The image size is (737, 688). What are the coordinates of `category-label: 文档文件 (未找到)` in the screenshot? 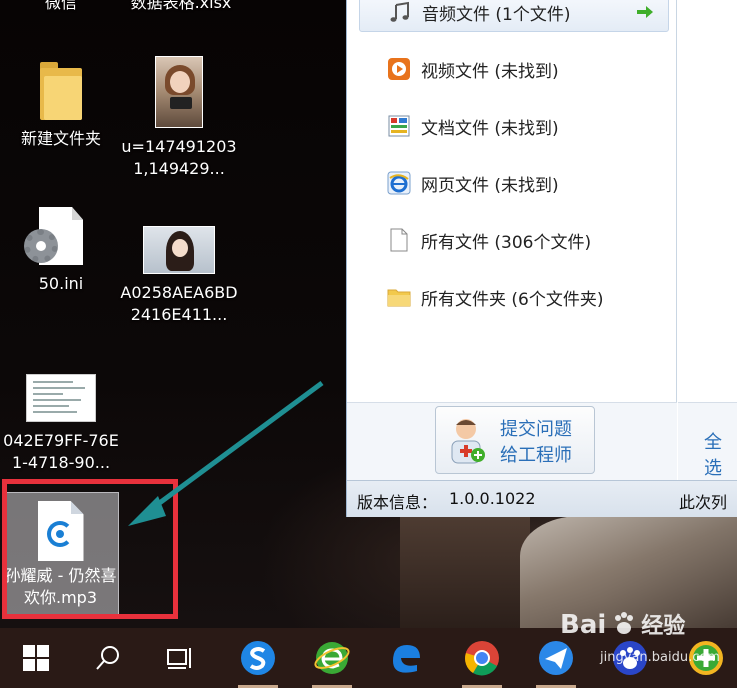 It's located at (490, 128).